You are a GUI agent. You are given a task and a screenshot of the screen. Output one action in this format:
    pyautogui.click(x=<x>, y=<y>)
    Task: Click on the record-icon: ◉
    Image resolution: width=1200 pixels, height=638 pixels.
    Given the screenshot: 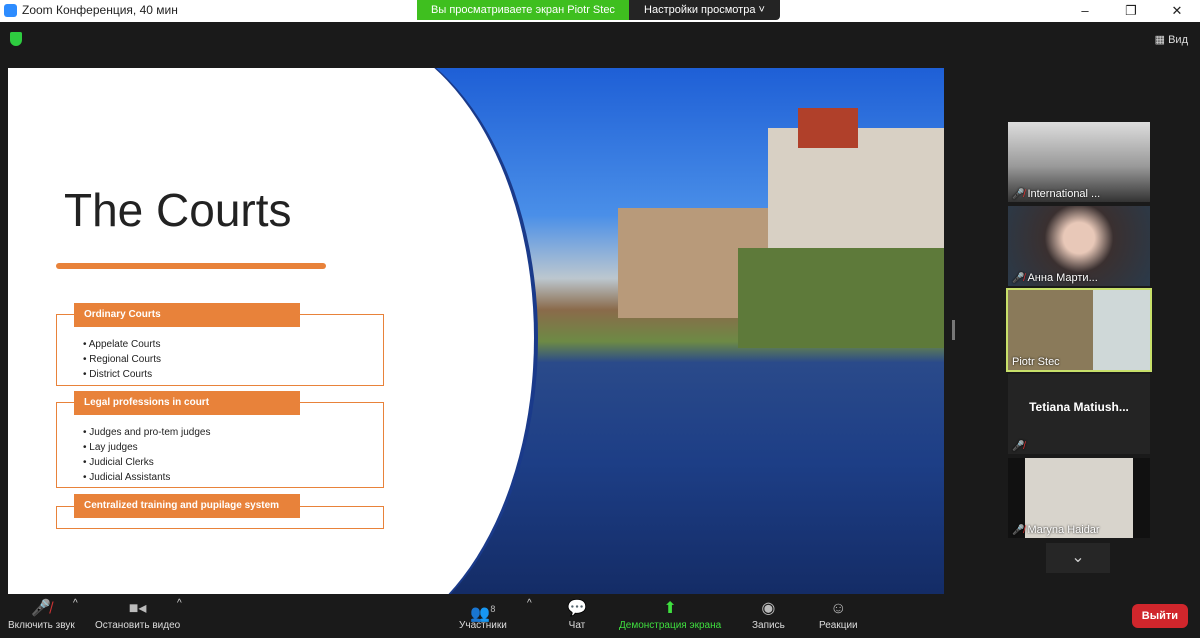 What is the action you would take?
    pyautogui.click(x=768, y=608)
    